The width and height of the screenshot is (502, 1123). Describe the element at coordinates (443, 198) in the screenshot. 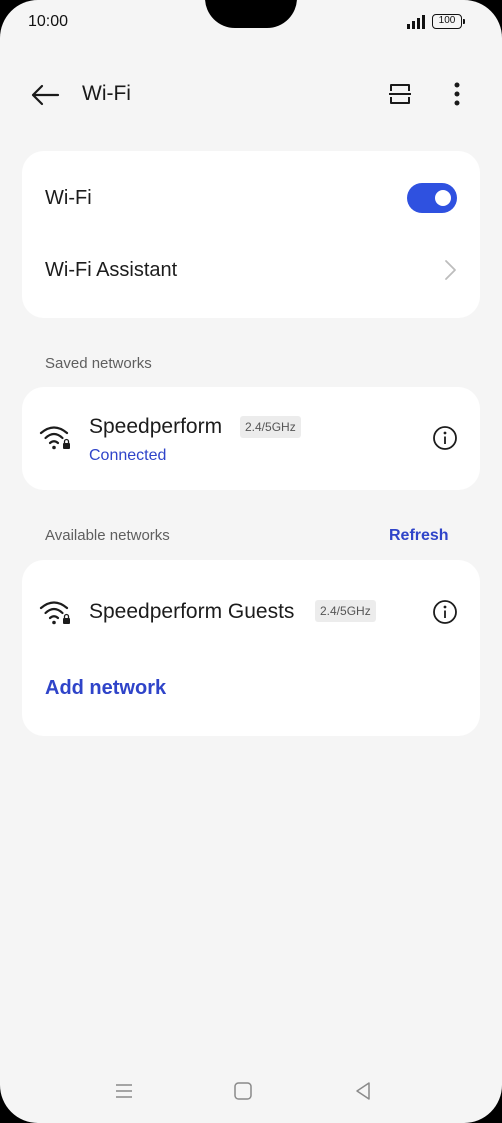

I see `toggle-knob` at that location.